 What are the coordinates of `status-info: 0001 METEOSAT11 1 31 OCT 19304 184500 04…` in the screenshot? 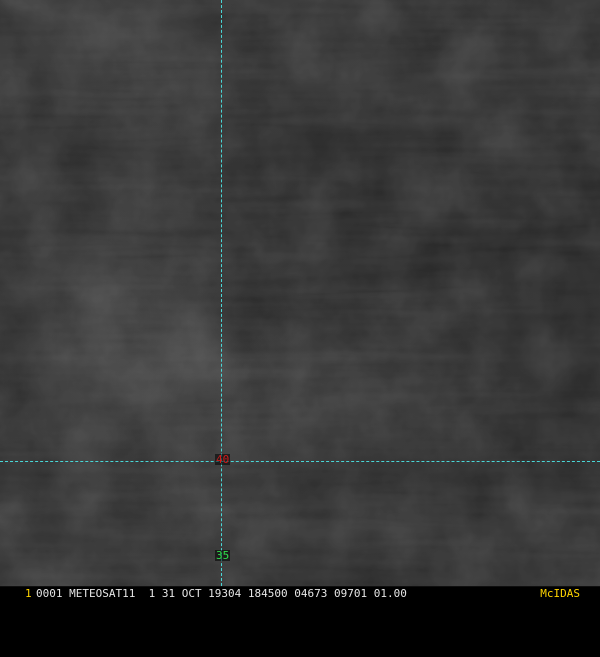 It's located at (221, 593).